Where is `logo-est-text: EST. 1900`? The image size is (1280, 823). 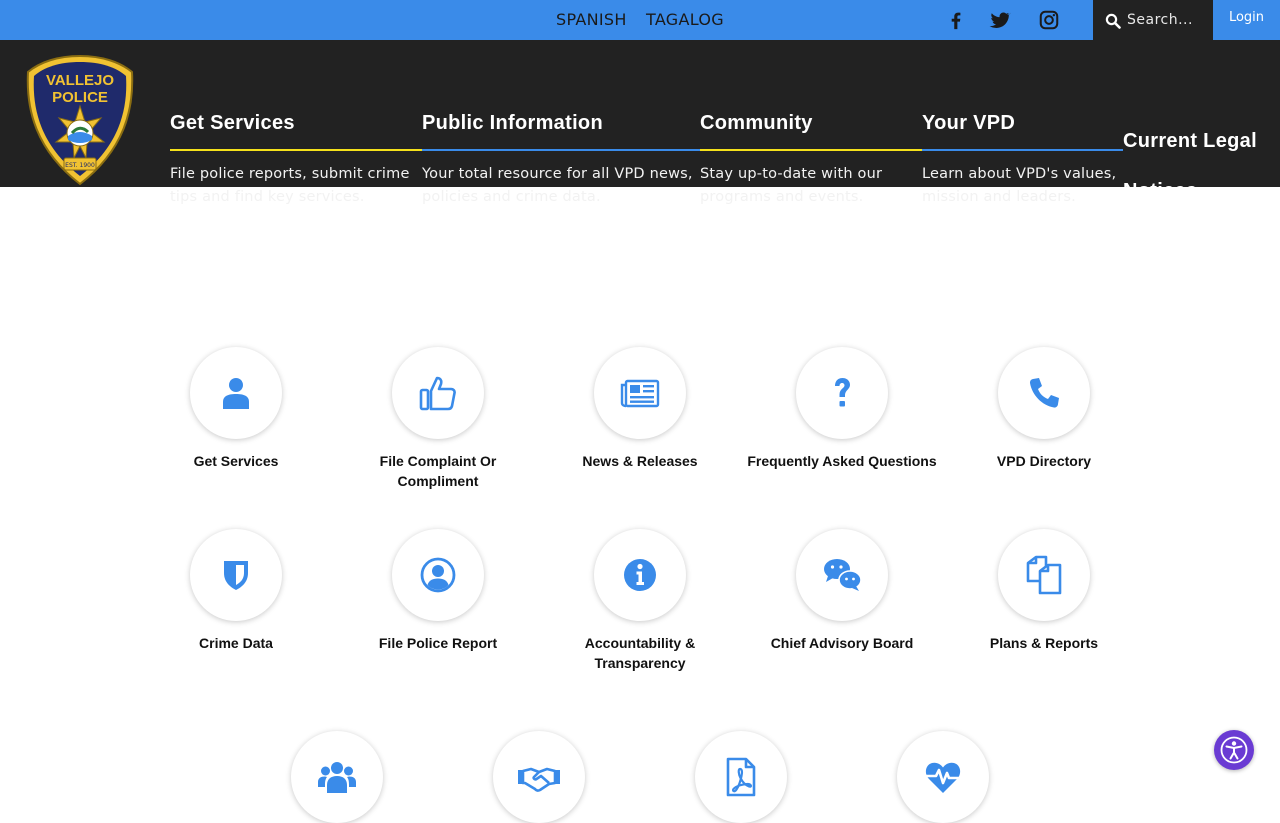
logo-est-text: EST. 1900 is located at coordinates (80, 165).